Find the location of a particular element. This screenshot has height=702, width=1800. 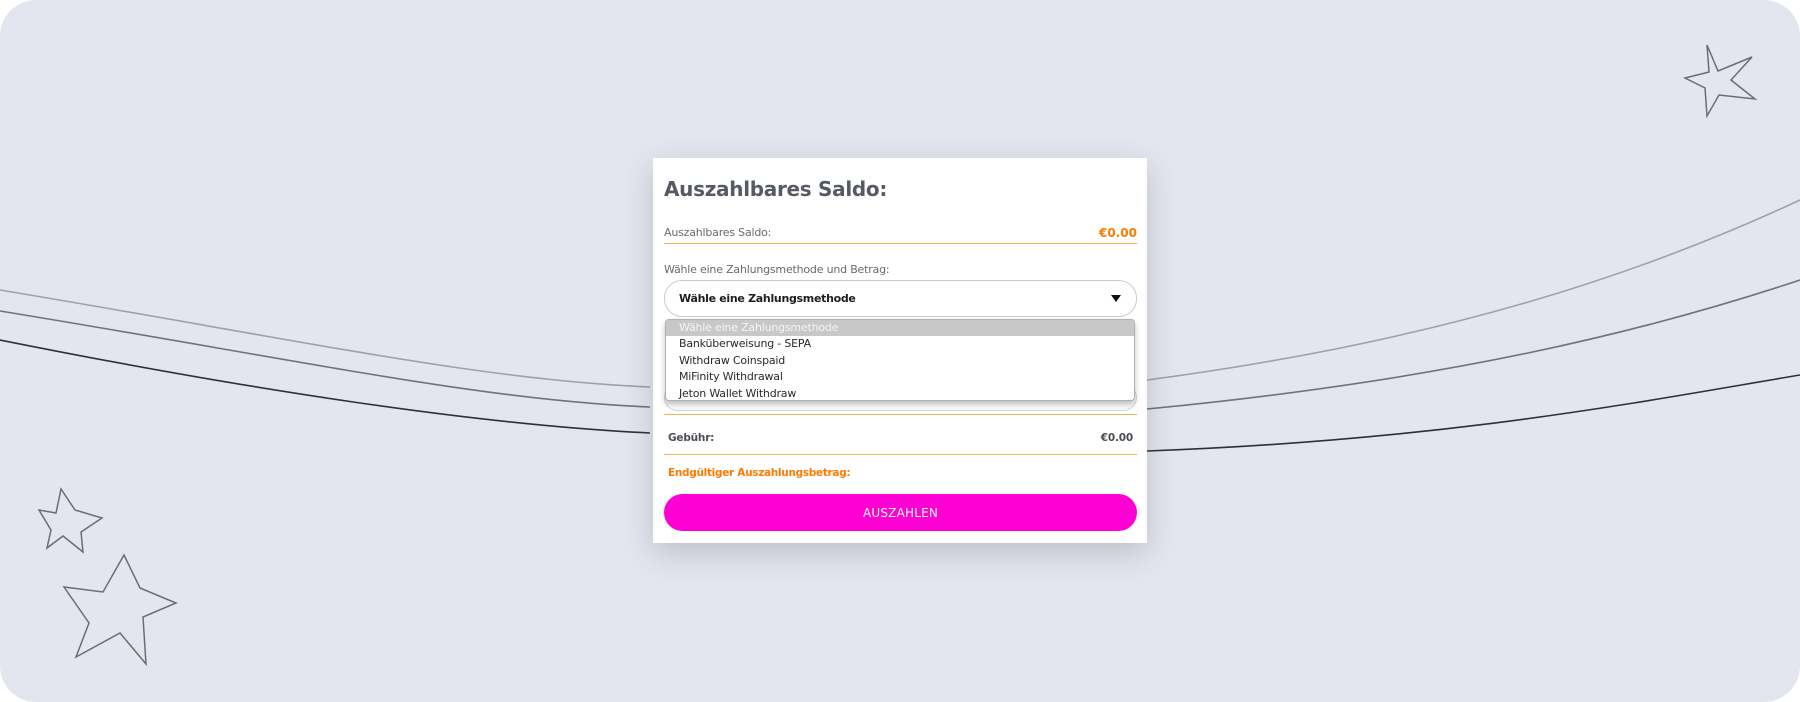

dropdown-option: Wähle eine Zahlungsmethode is located at coordinates (900, 328).